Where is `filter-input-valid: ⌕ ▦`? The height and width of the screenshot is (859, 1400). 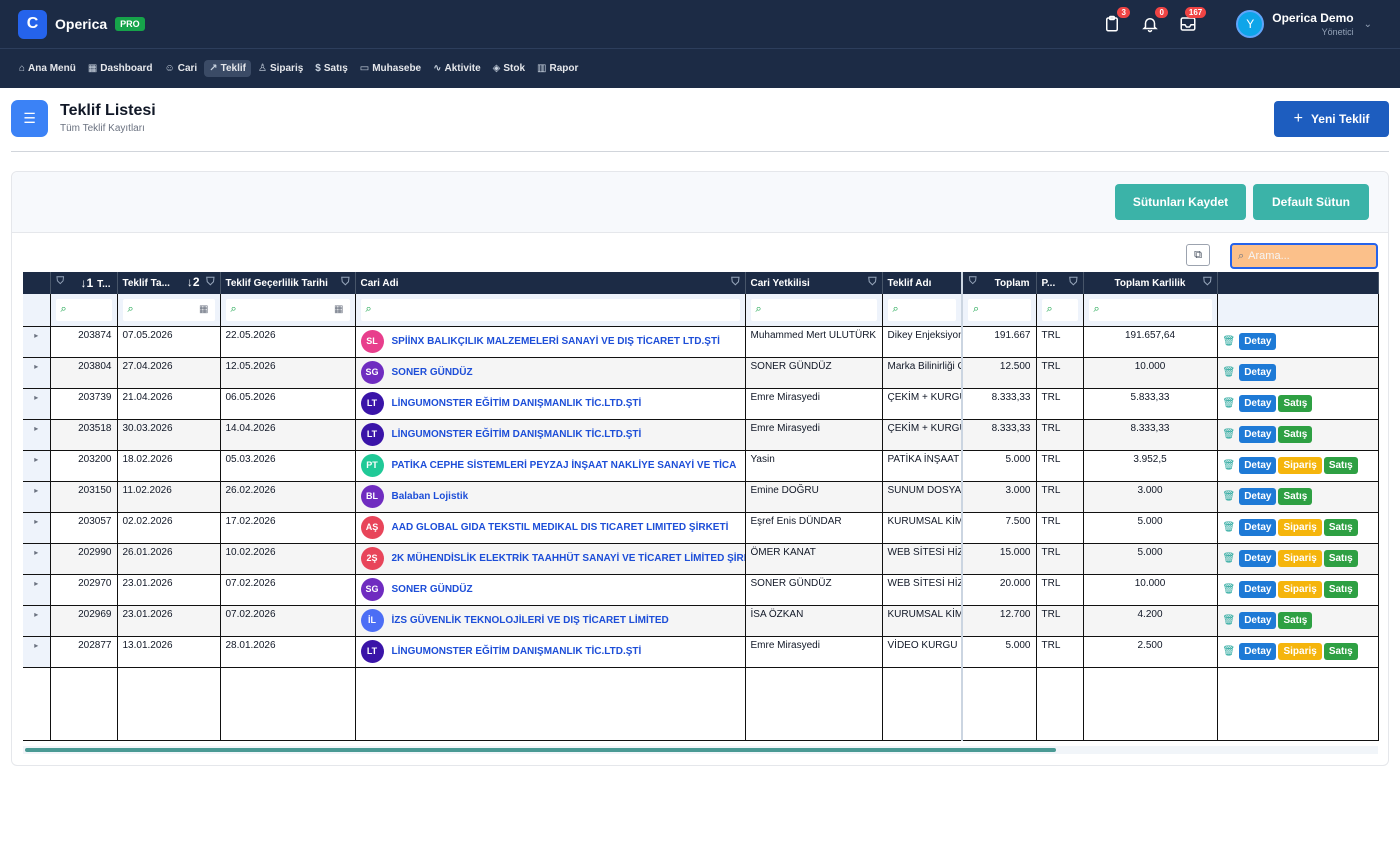
filter-input-valid: ⌕ ▦ is located at coordinates (287, 309).